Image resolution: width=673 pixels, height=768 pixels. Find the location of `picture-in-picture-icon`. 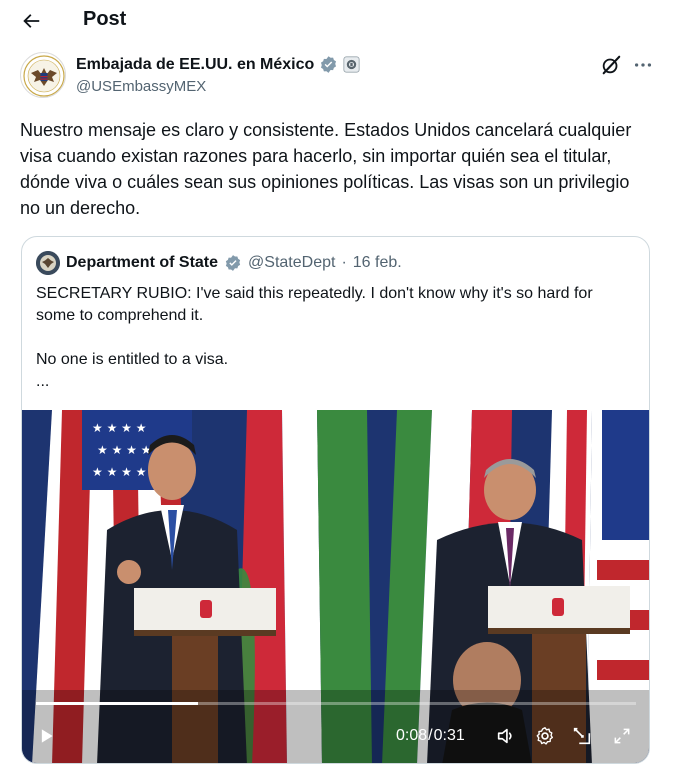

picture-in-picture-icon is located at coordinates (582, 736).